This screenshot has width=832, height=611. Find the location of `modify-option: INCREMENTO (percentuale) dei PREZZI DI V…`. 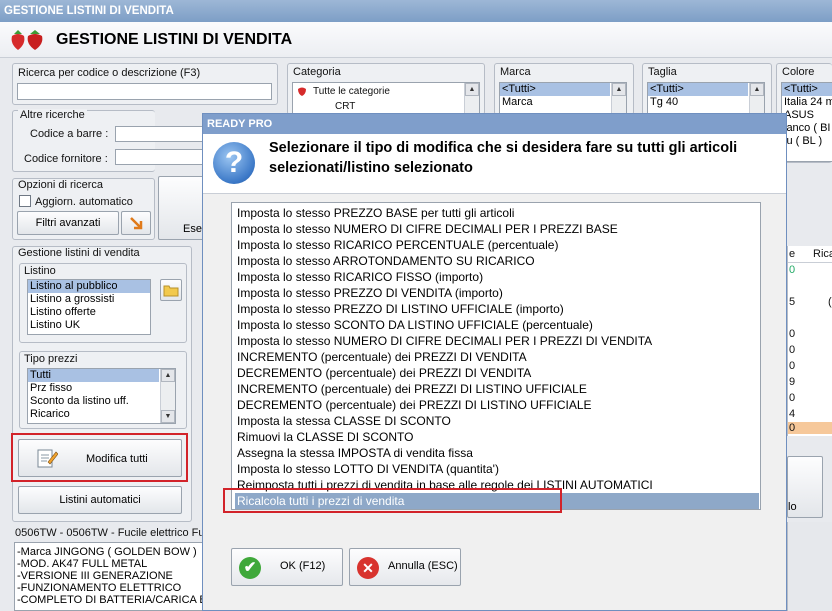

modify-option: INCREMENTO (percentuale) dei PREZZI DI V… is located at coordinates (497, 357).